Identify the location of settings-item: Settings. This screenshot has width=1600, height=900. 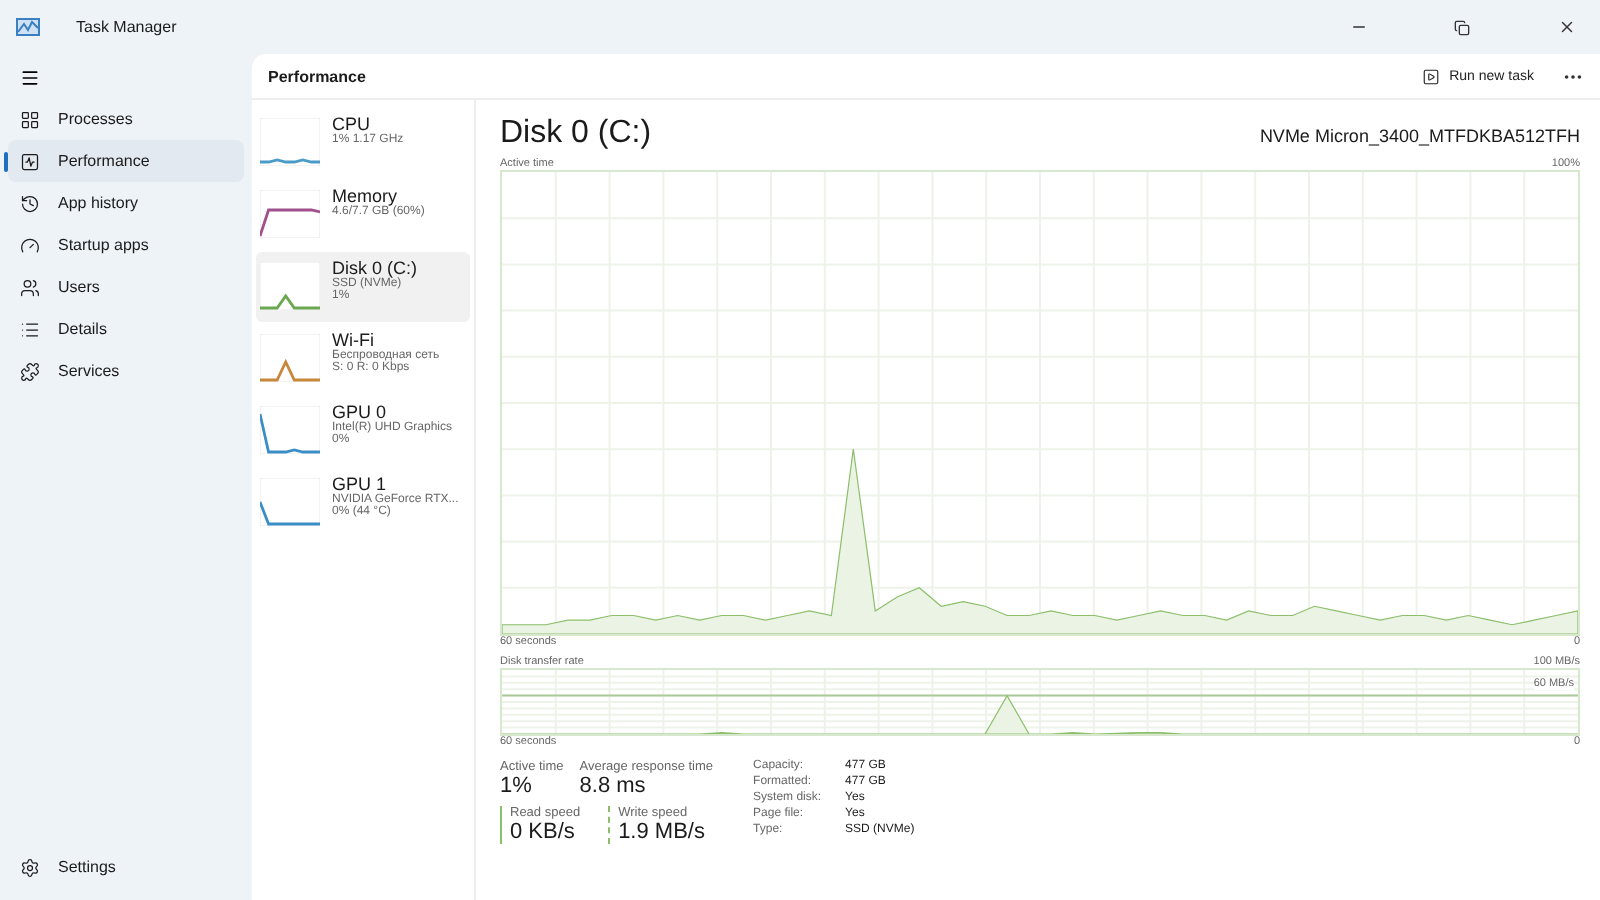
(126, 867).